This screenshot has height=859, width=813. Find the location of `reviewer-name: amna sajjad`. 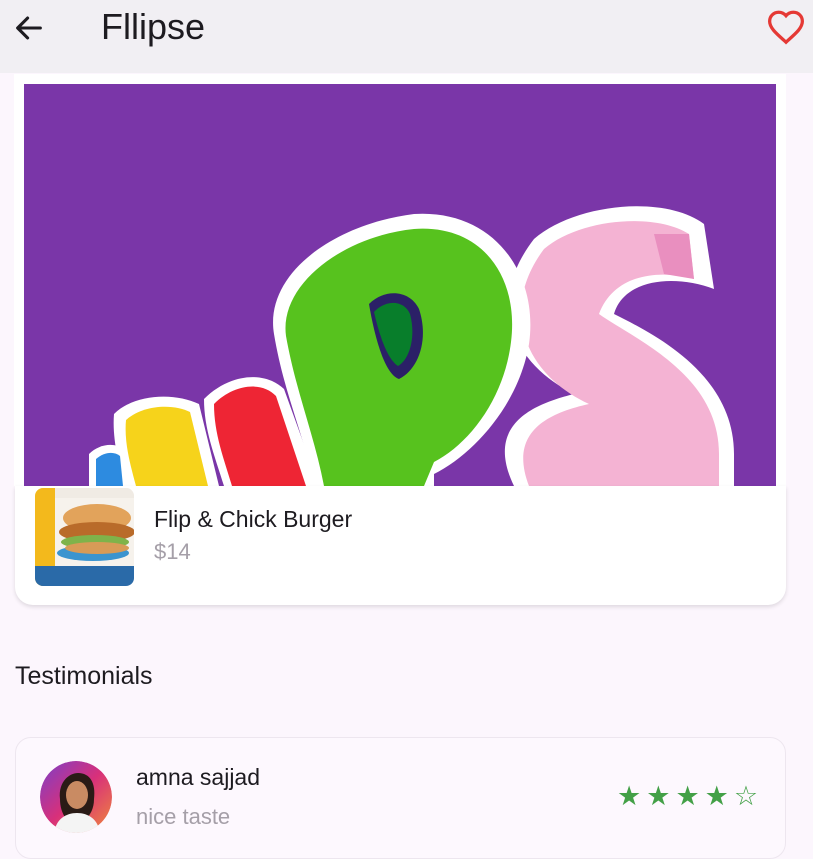

reviewer-name: amna sajjad is located at coordinates (198, 777).